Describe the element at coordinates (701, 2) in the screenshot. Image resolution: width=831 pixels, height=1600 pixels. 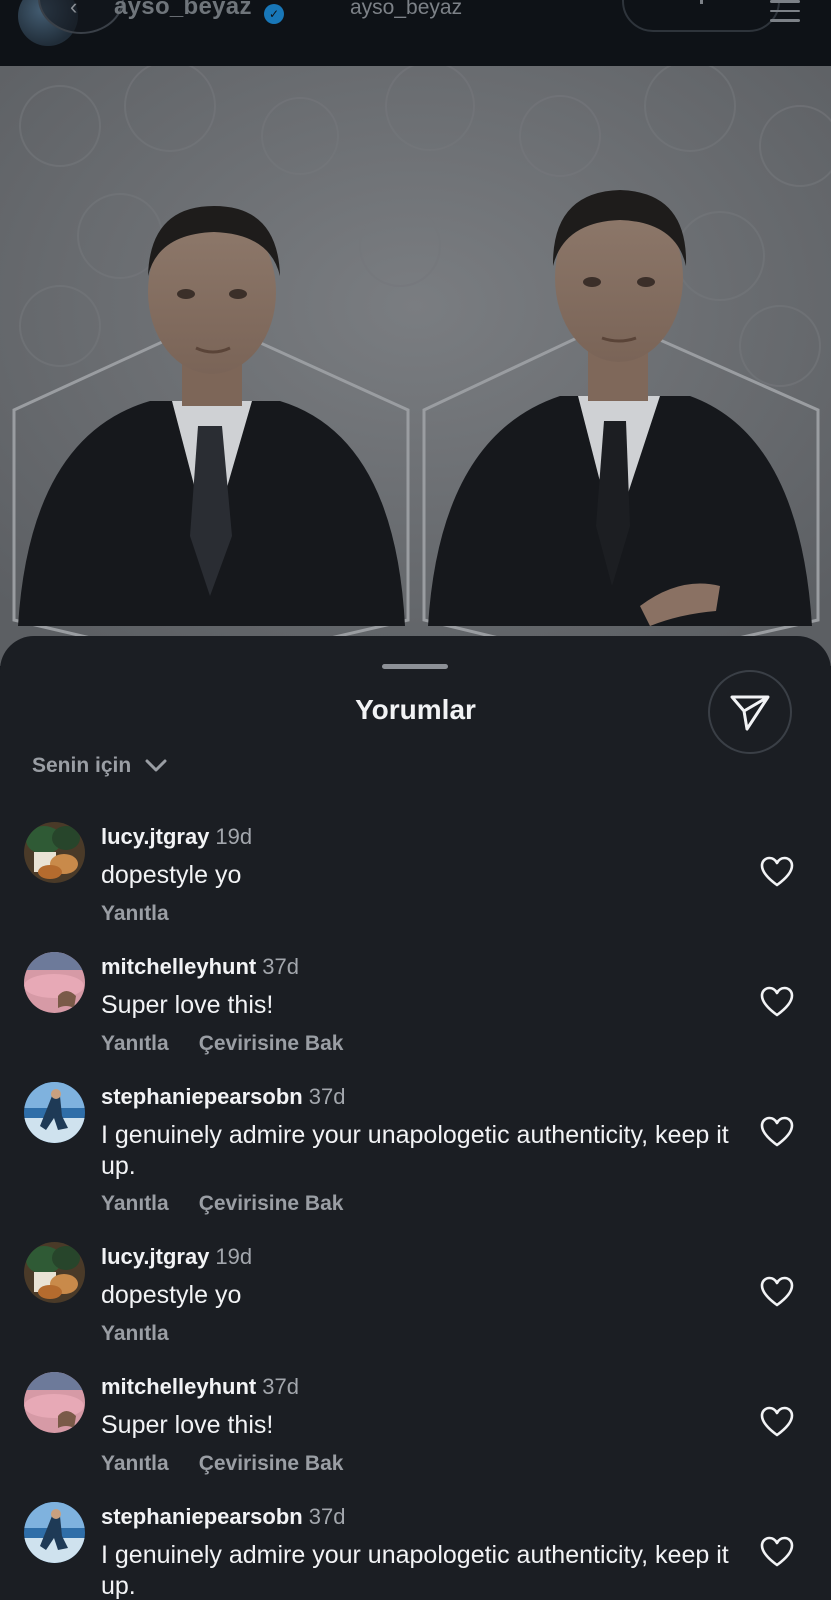
I see `pill-indicator` at that location.